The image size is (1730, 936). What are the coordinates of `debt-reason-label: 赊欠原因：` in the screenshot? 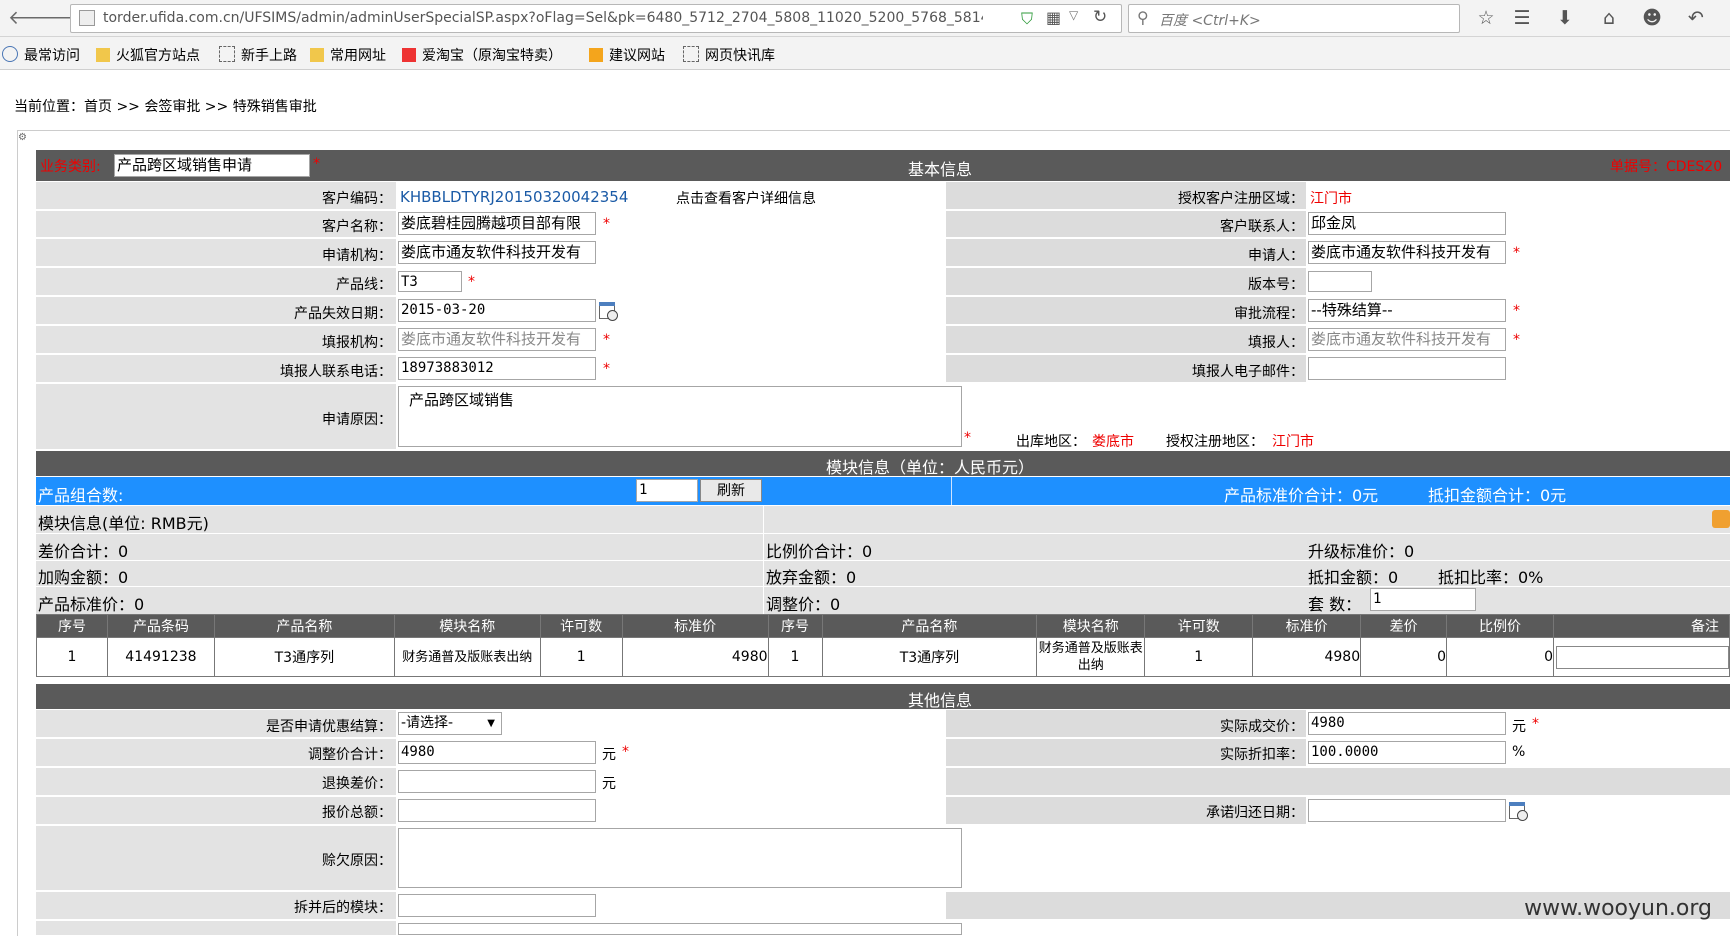 It's located at (357, 861).